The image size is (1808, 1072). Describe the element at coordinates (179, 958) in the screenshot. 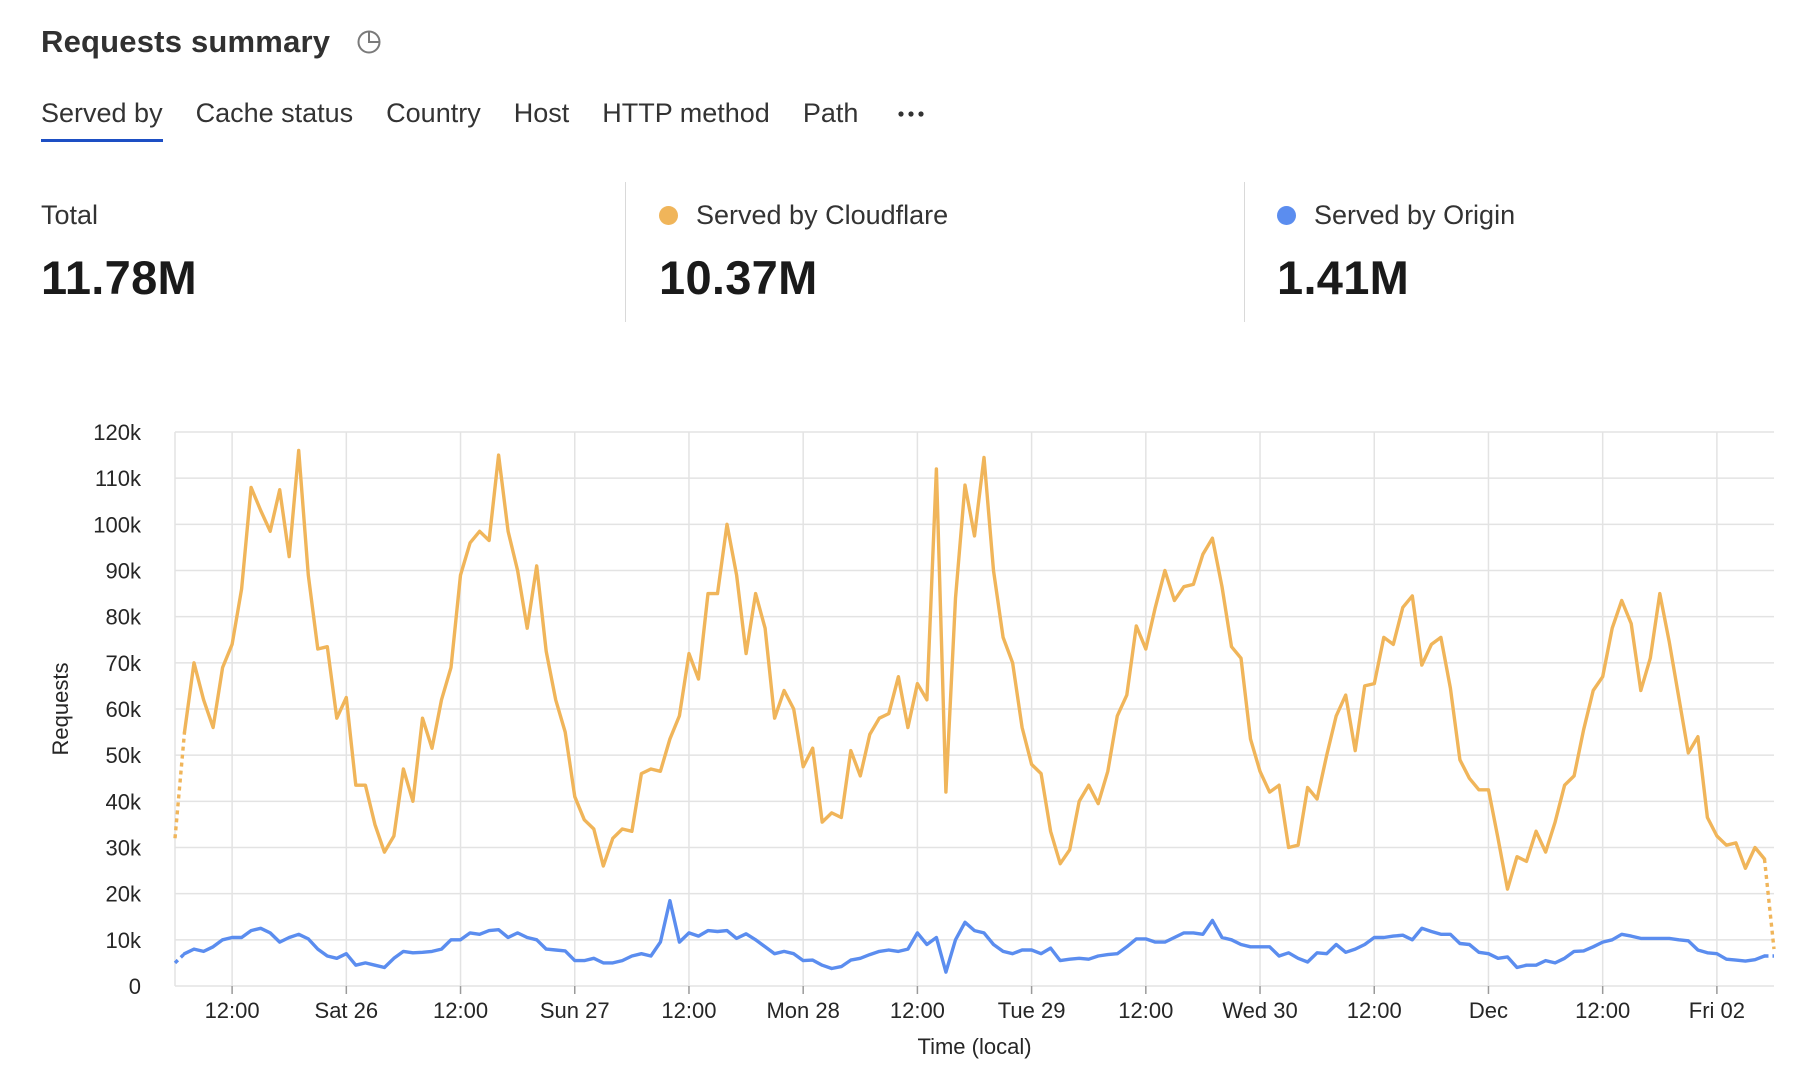

I see `origin-series-start-segment` at that location.